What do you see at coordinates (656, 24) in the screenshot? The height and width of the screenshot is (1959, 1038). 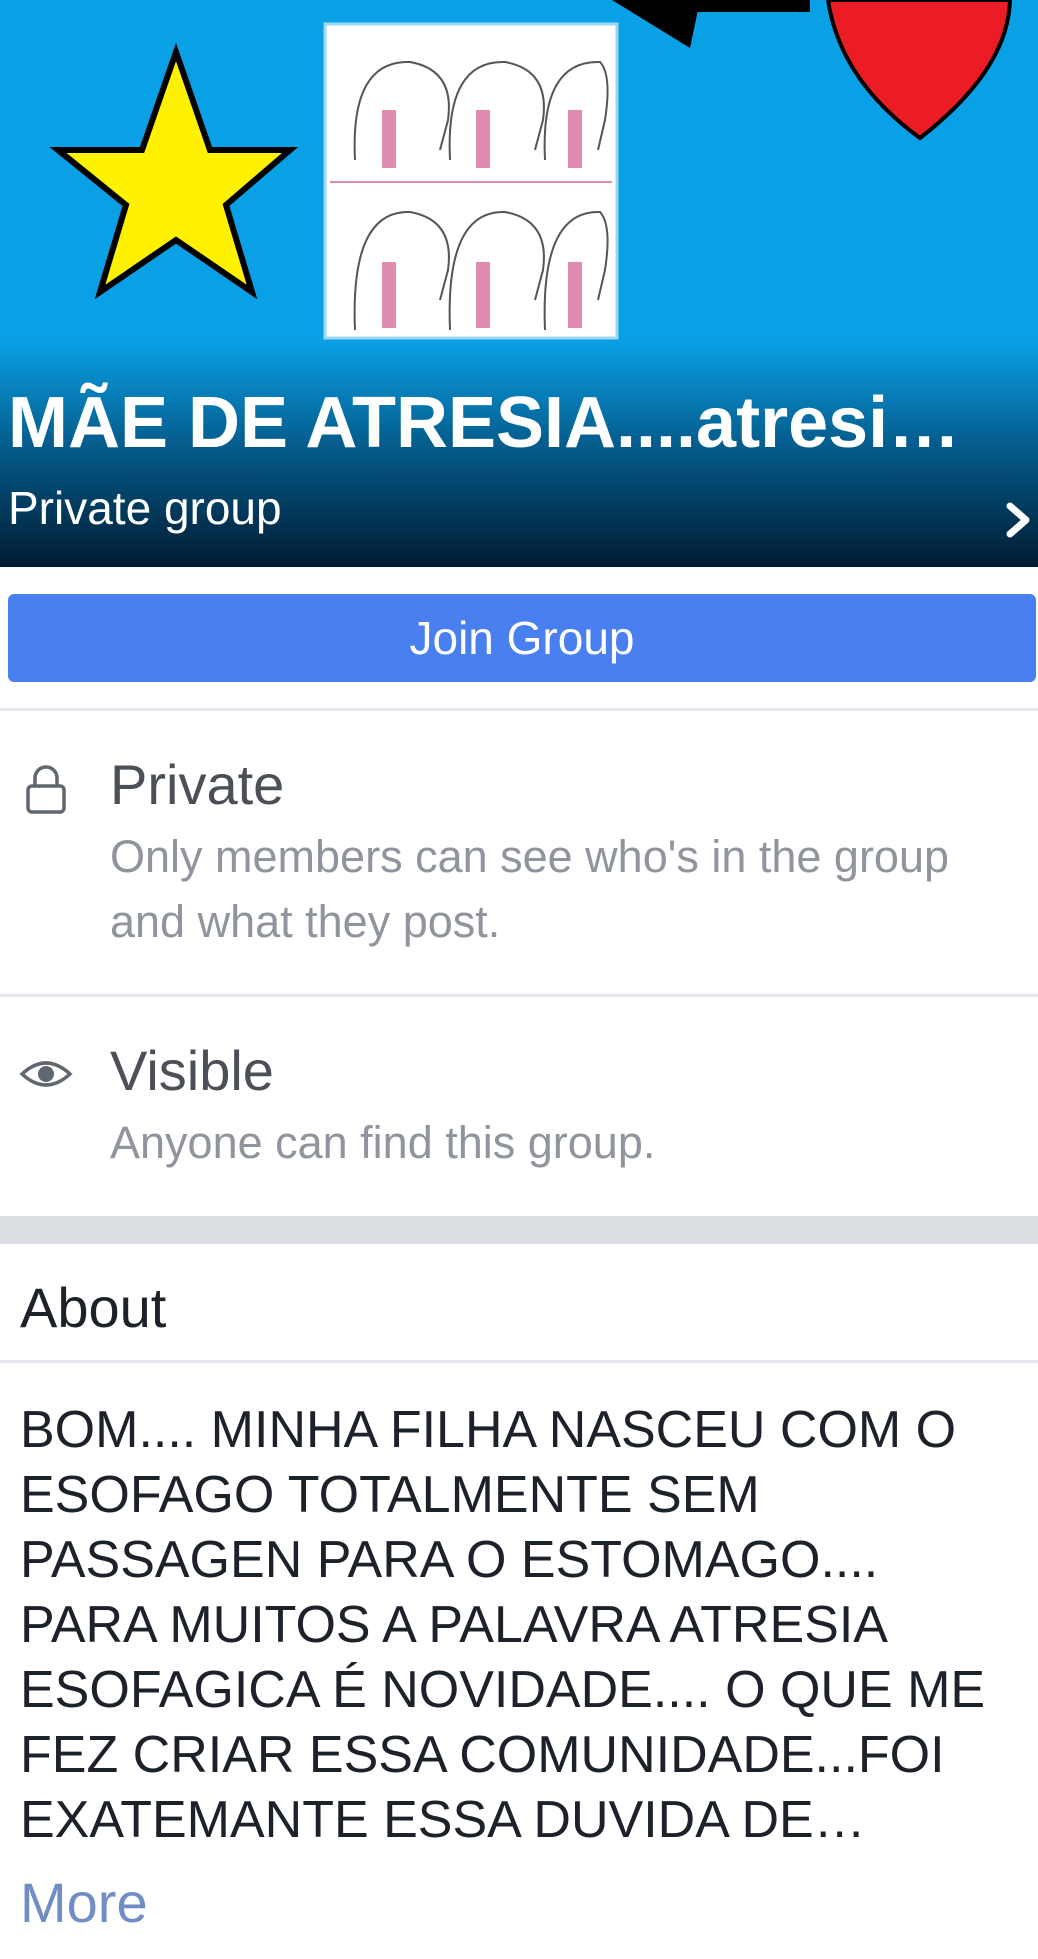 I see `arrow-shape` at bounding box center [656, 24].